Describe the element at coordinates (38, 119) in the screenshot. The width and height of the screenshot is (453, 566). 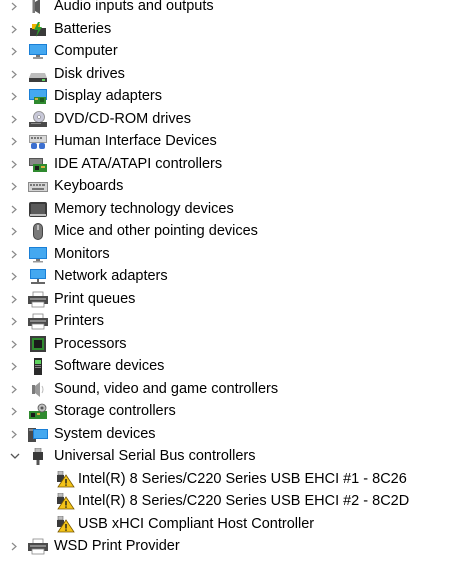
I see `dvd-drive-icon` at that location.